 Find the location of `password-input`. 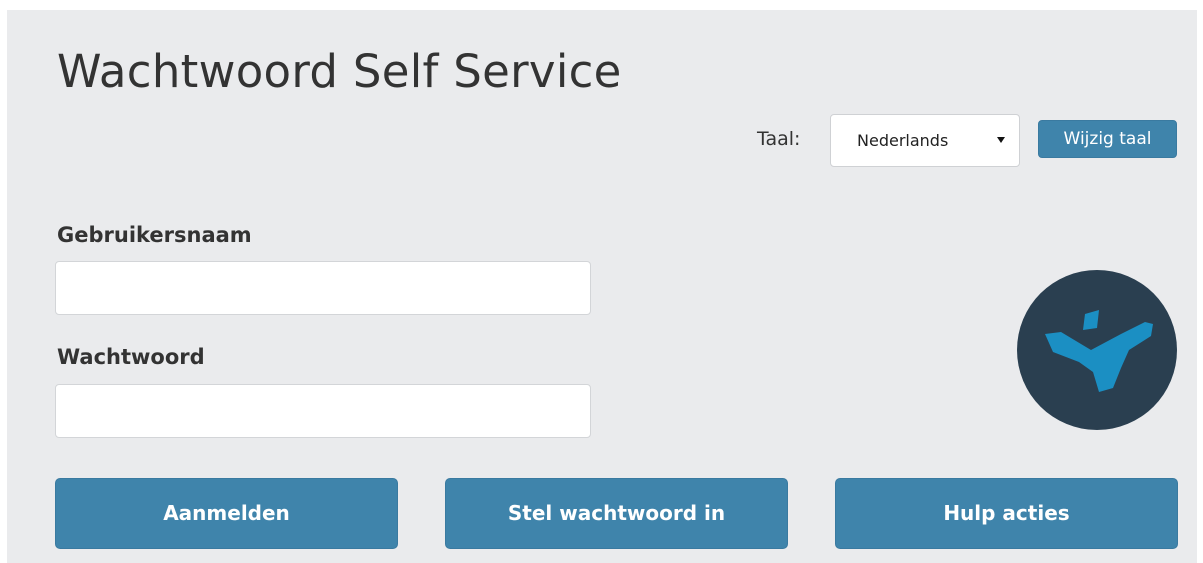

password-input is located at coordinates (323, 411).